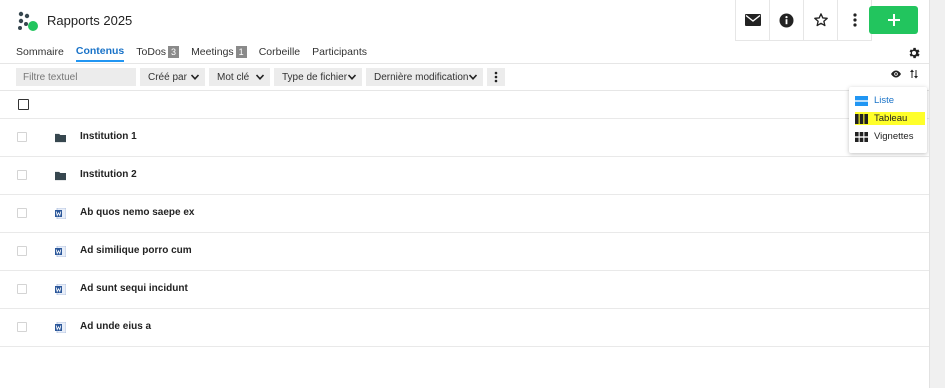 The width and height of the screenshot is (945, 388). Describe the element at coordinates (212, 51) in the screenshot. I see `tab-label: Meetings` at that location.